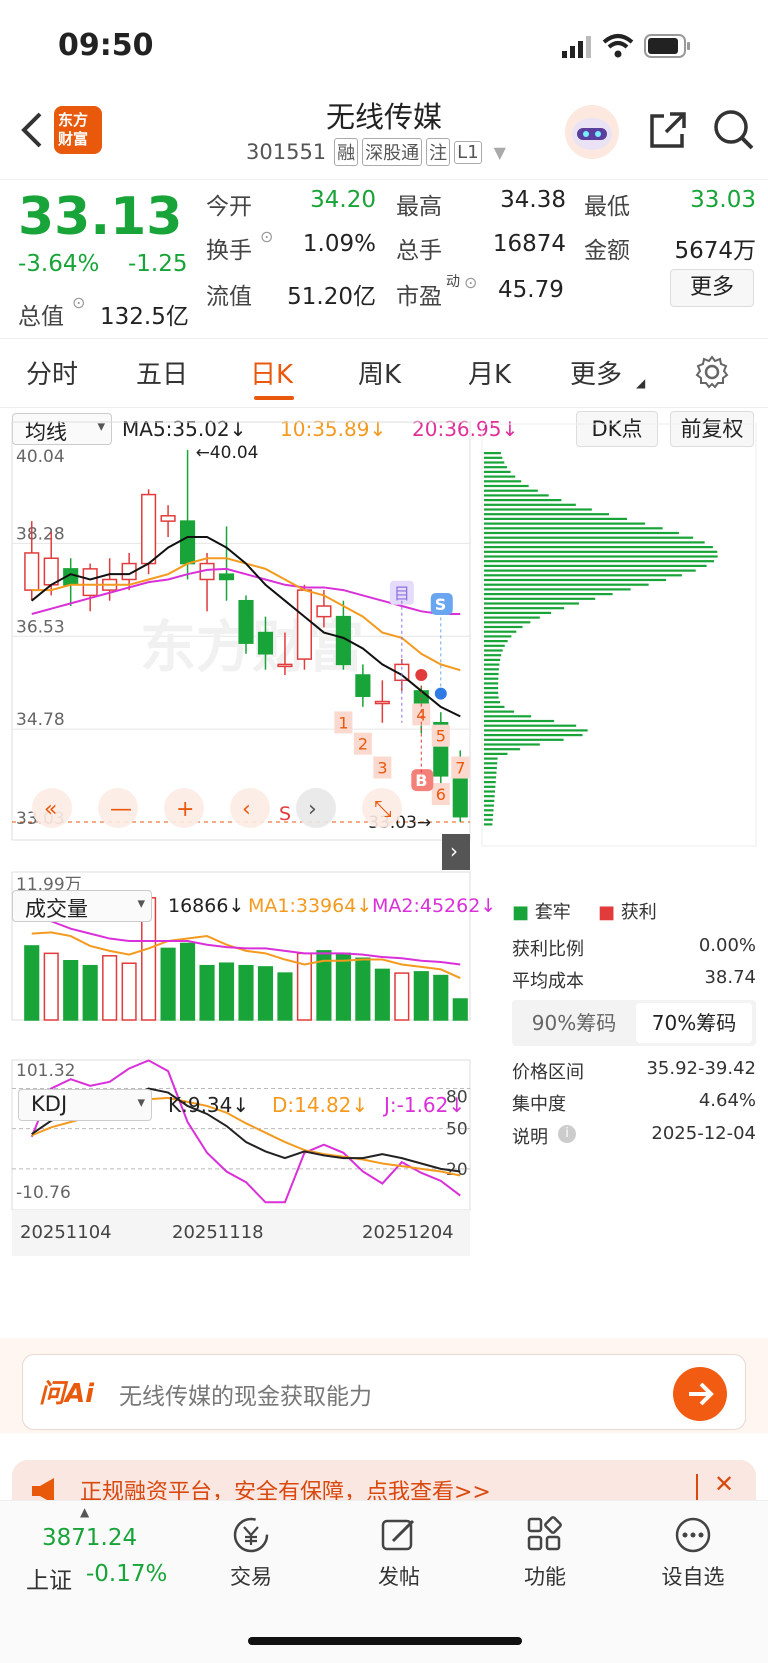 This screenshot has width=768, height=1663. I want to click on tag-margin: 融, so click(346, 152).